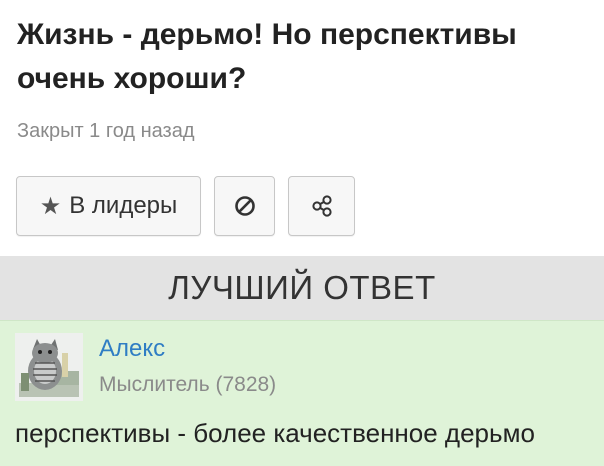 Image resolution: width=604 pixels, height=466 pixels. What do you see at coordinates (188, 384) in the screenshot?
I see `author-rank: Мыслитель (7828)` at bounding box center [188, 384].